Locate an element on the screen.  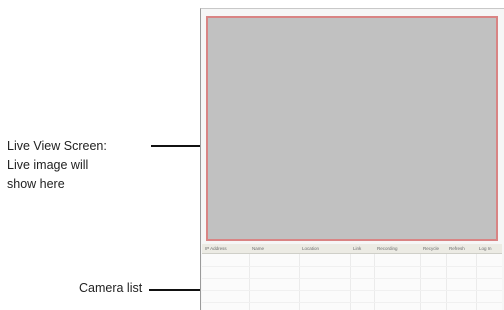
camera-list-callout-label: Camera list is located at coordinates (110, 288).